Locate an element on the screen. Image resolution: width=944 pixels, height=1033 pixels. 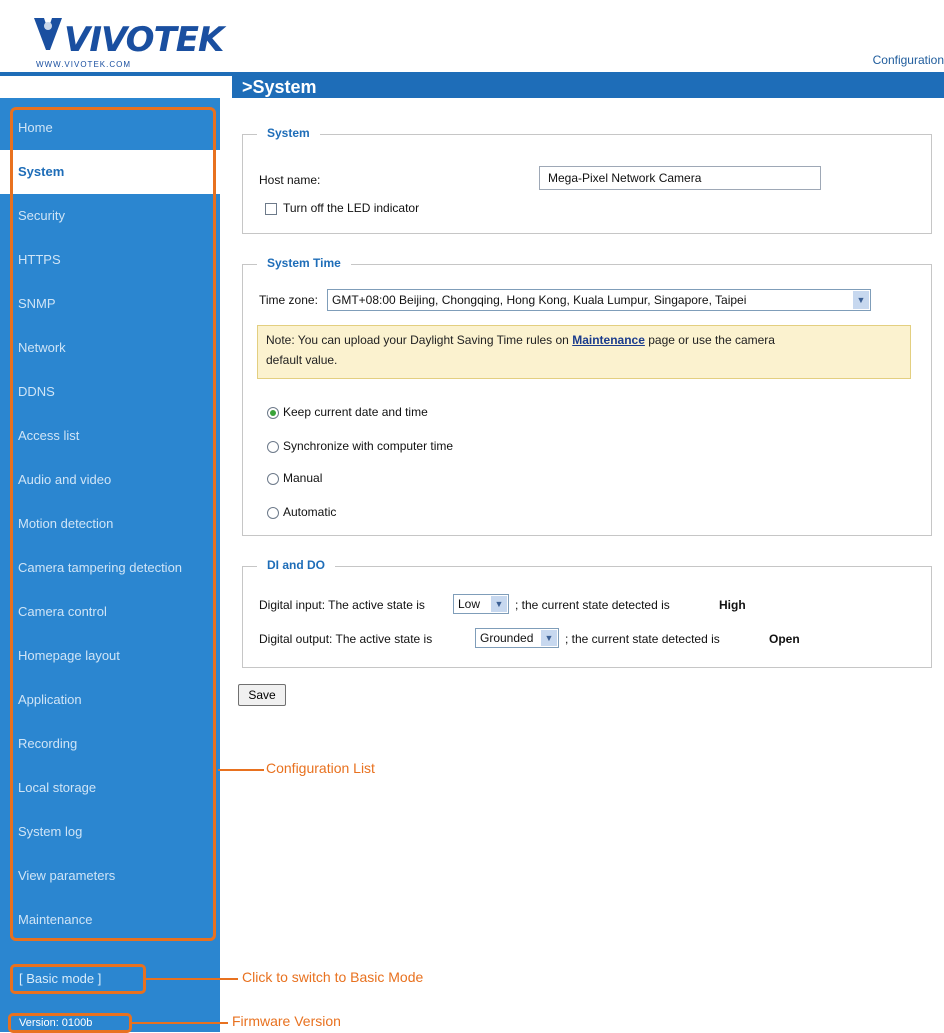
callout-line-firmware is located at coordinates (180, 1023).